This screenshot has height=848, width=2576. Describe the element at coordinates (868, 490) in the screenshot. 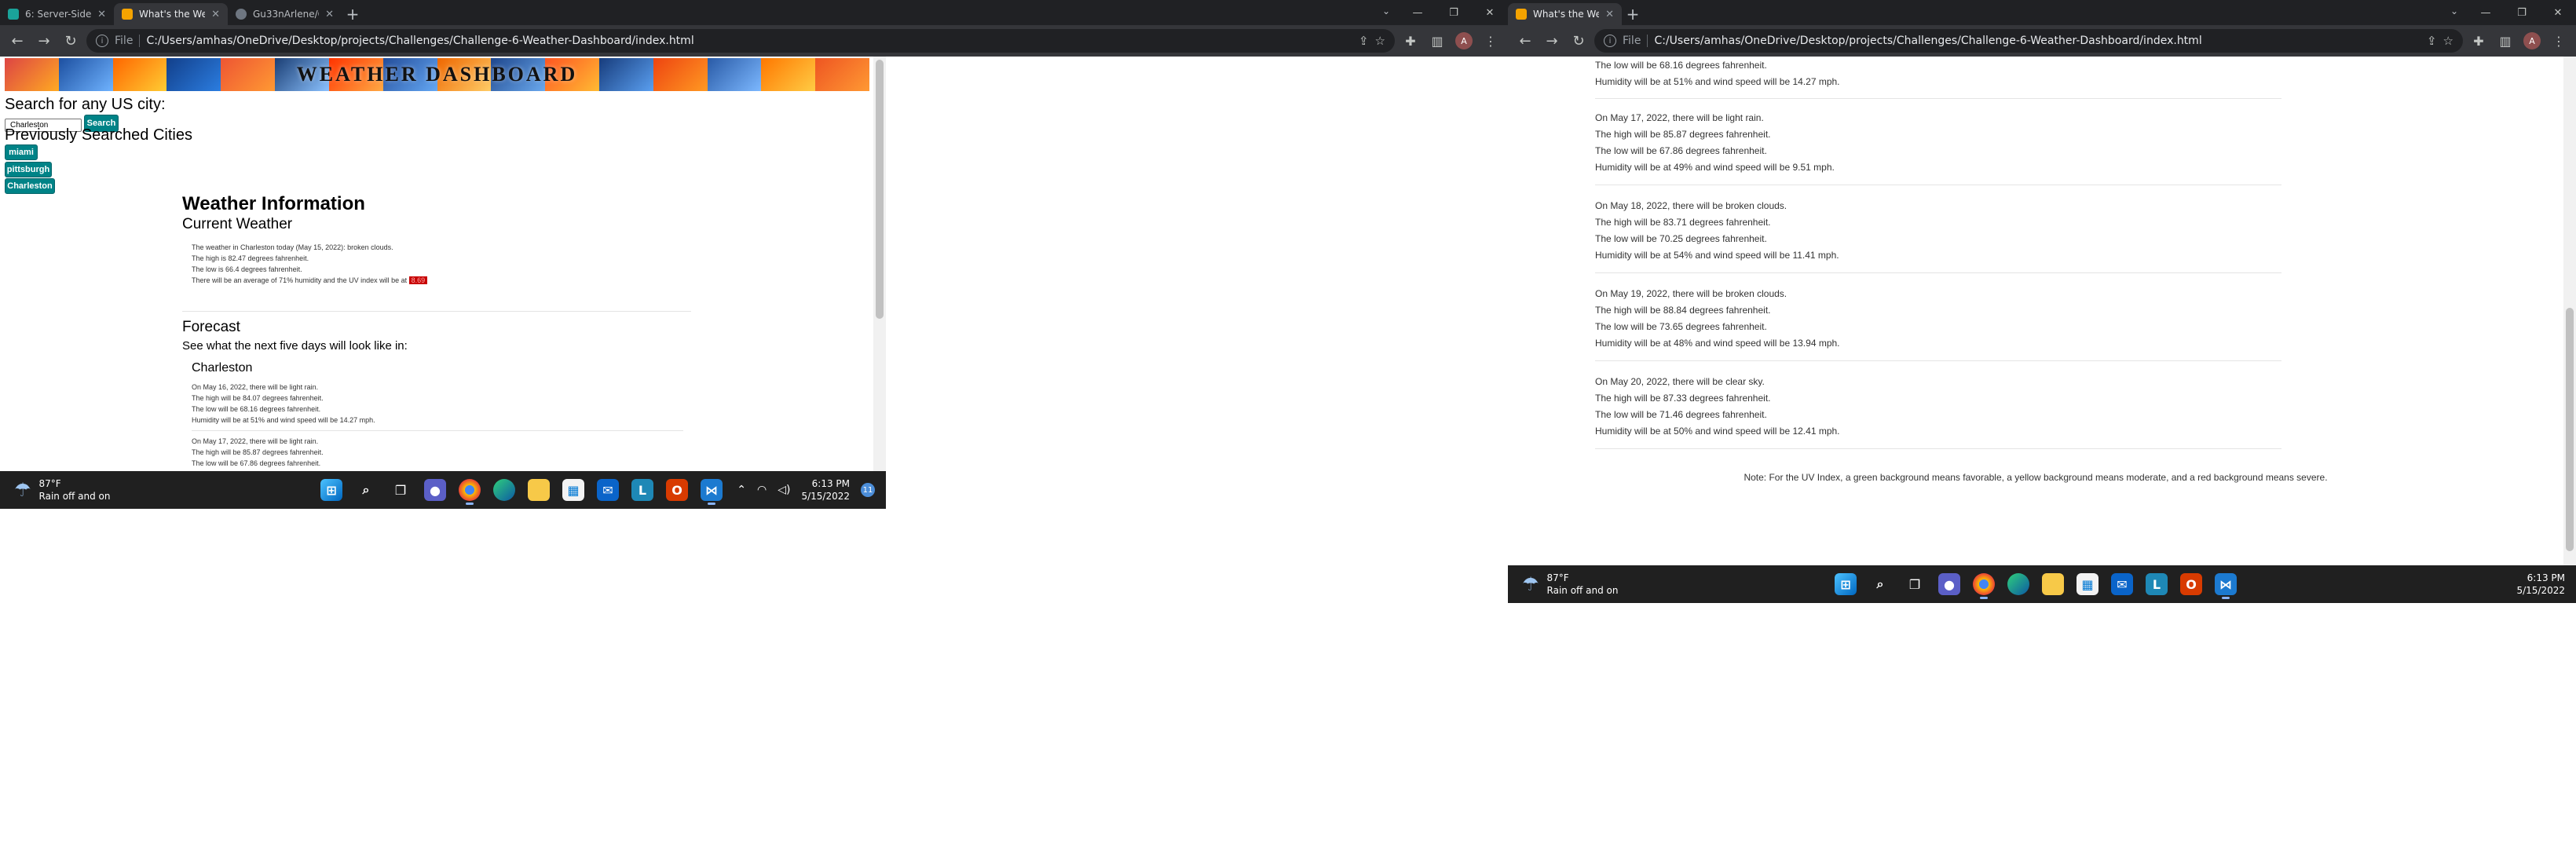

I see `notification-badge: 11` at that location.